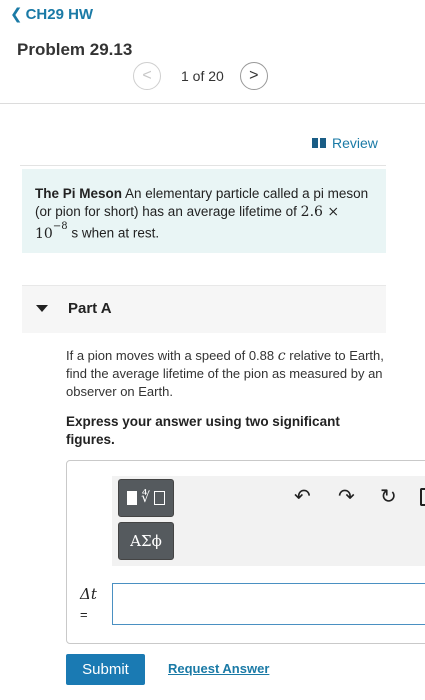 The height and width of the screenshot is (700, 425). Describe the element at coordinates (42, 308) in the screenshot. I see `caret-down-icon` at that location.